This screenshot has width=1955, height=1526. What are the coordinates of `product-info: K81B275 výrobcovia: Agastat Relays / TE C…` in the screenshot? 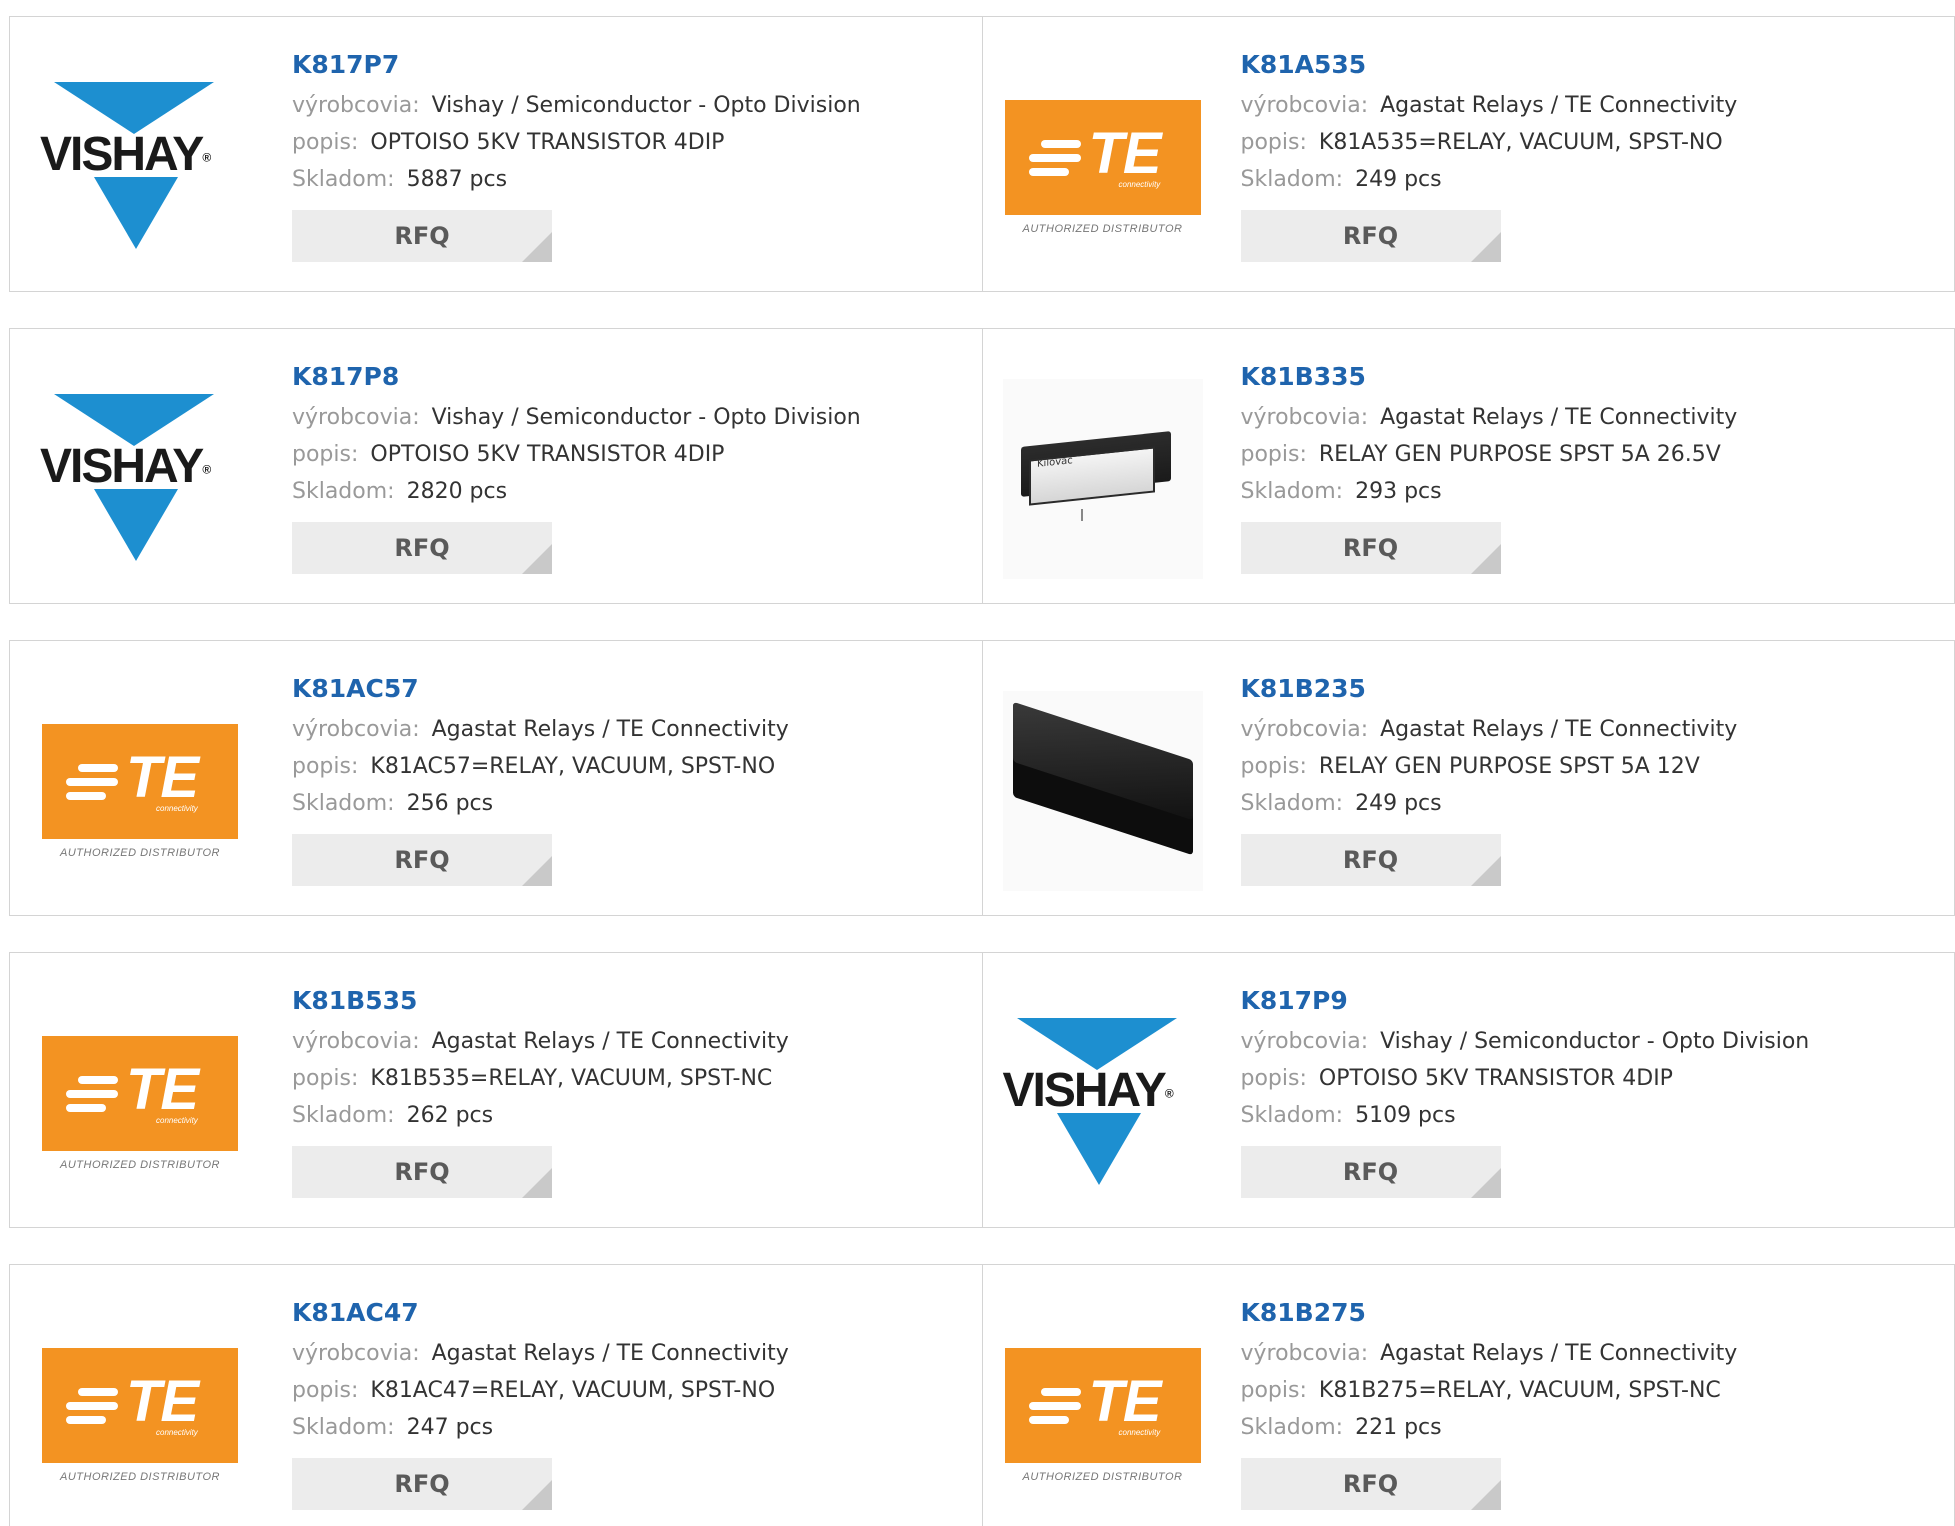 It's located at (1489, 1402).